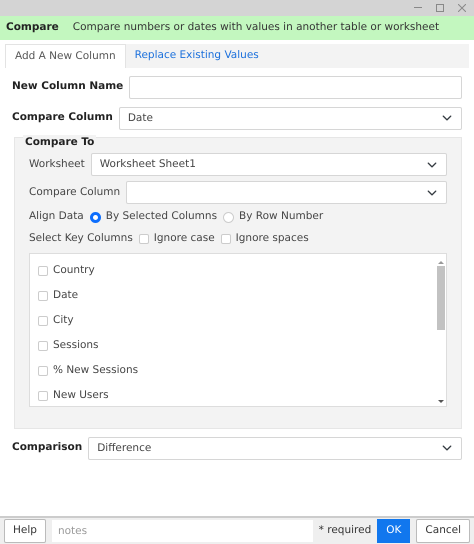 The height and width of the screenshot is (544, 474). What do you see at coordinates (32, 28) in the screenshot?
I see `dialog-title: Compare` at bounding box center [32, 28].